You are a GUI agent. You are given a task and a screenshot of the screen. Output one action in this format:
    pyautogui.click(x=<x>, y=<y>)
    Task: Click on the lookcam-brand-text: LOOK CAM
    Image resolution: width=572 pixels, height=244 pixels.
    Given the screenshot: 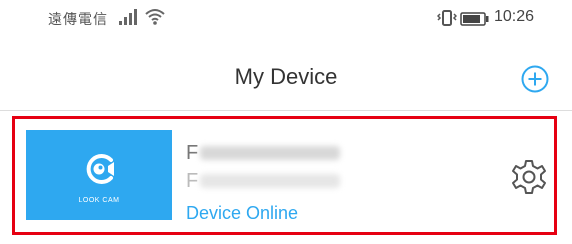 What is the action you would take?
    pyautogui.click(x=99, y=200)
    